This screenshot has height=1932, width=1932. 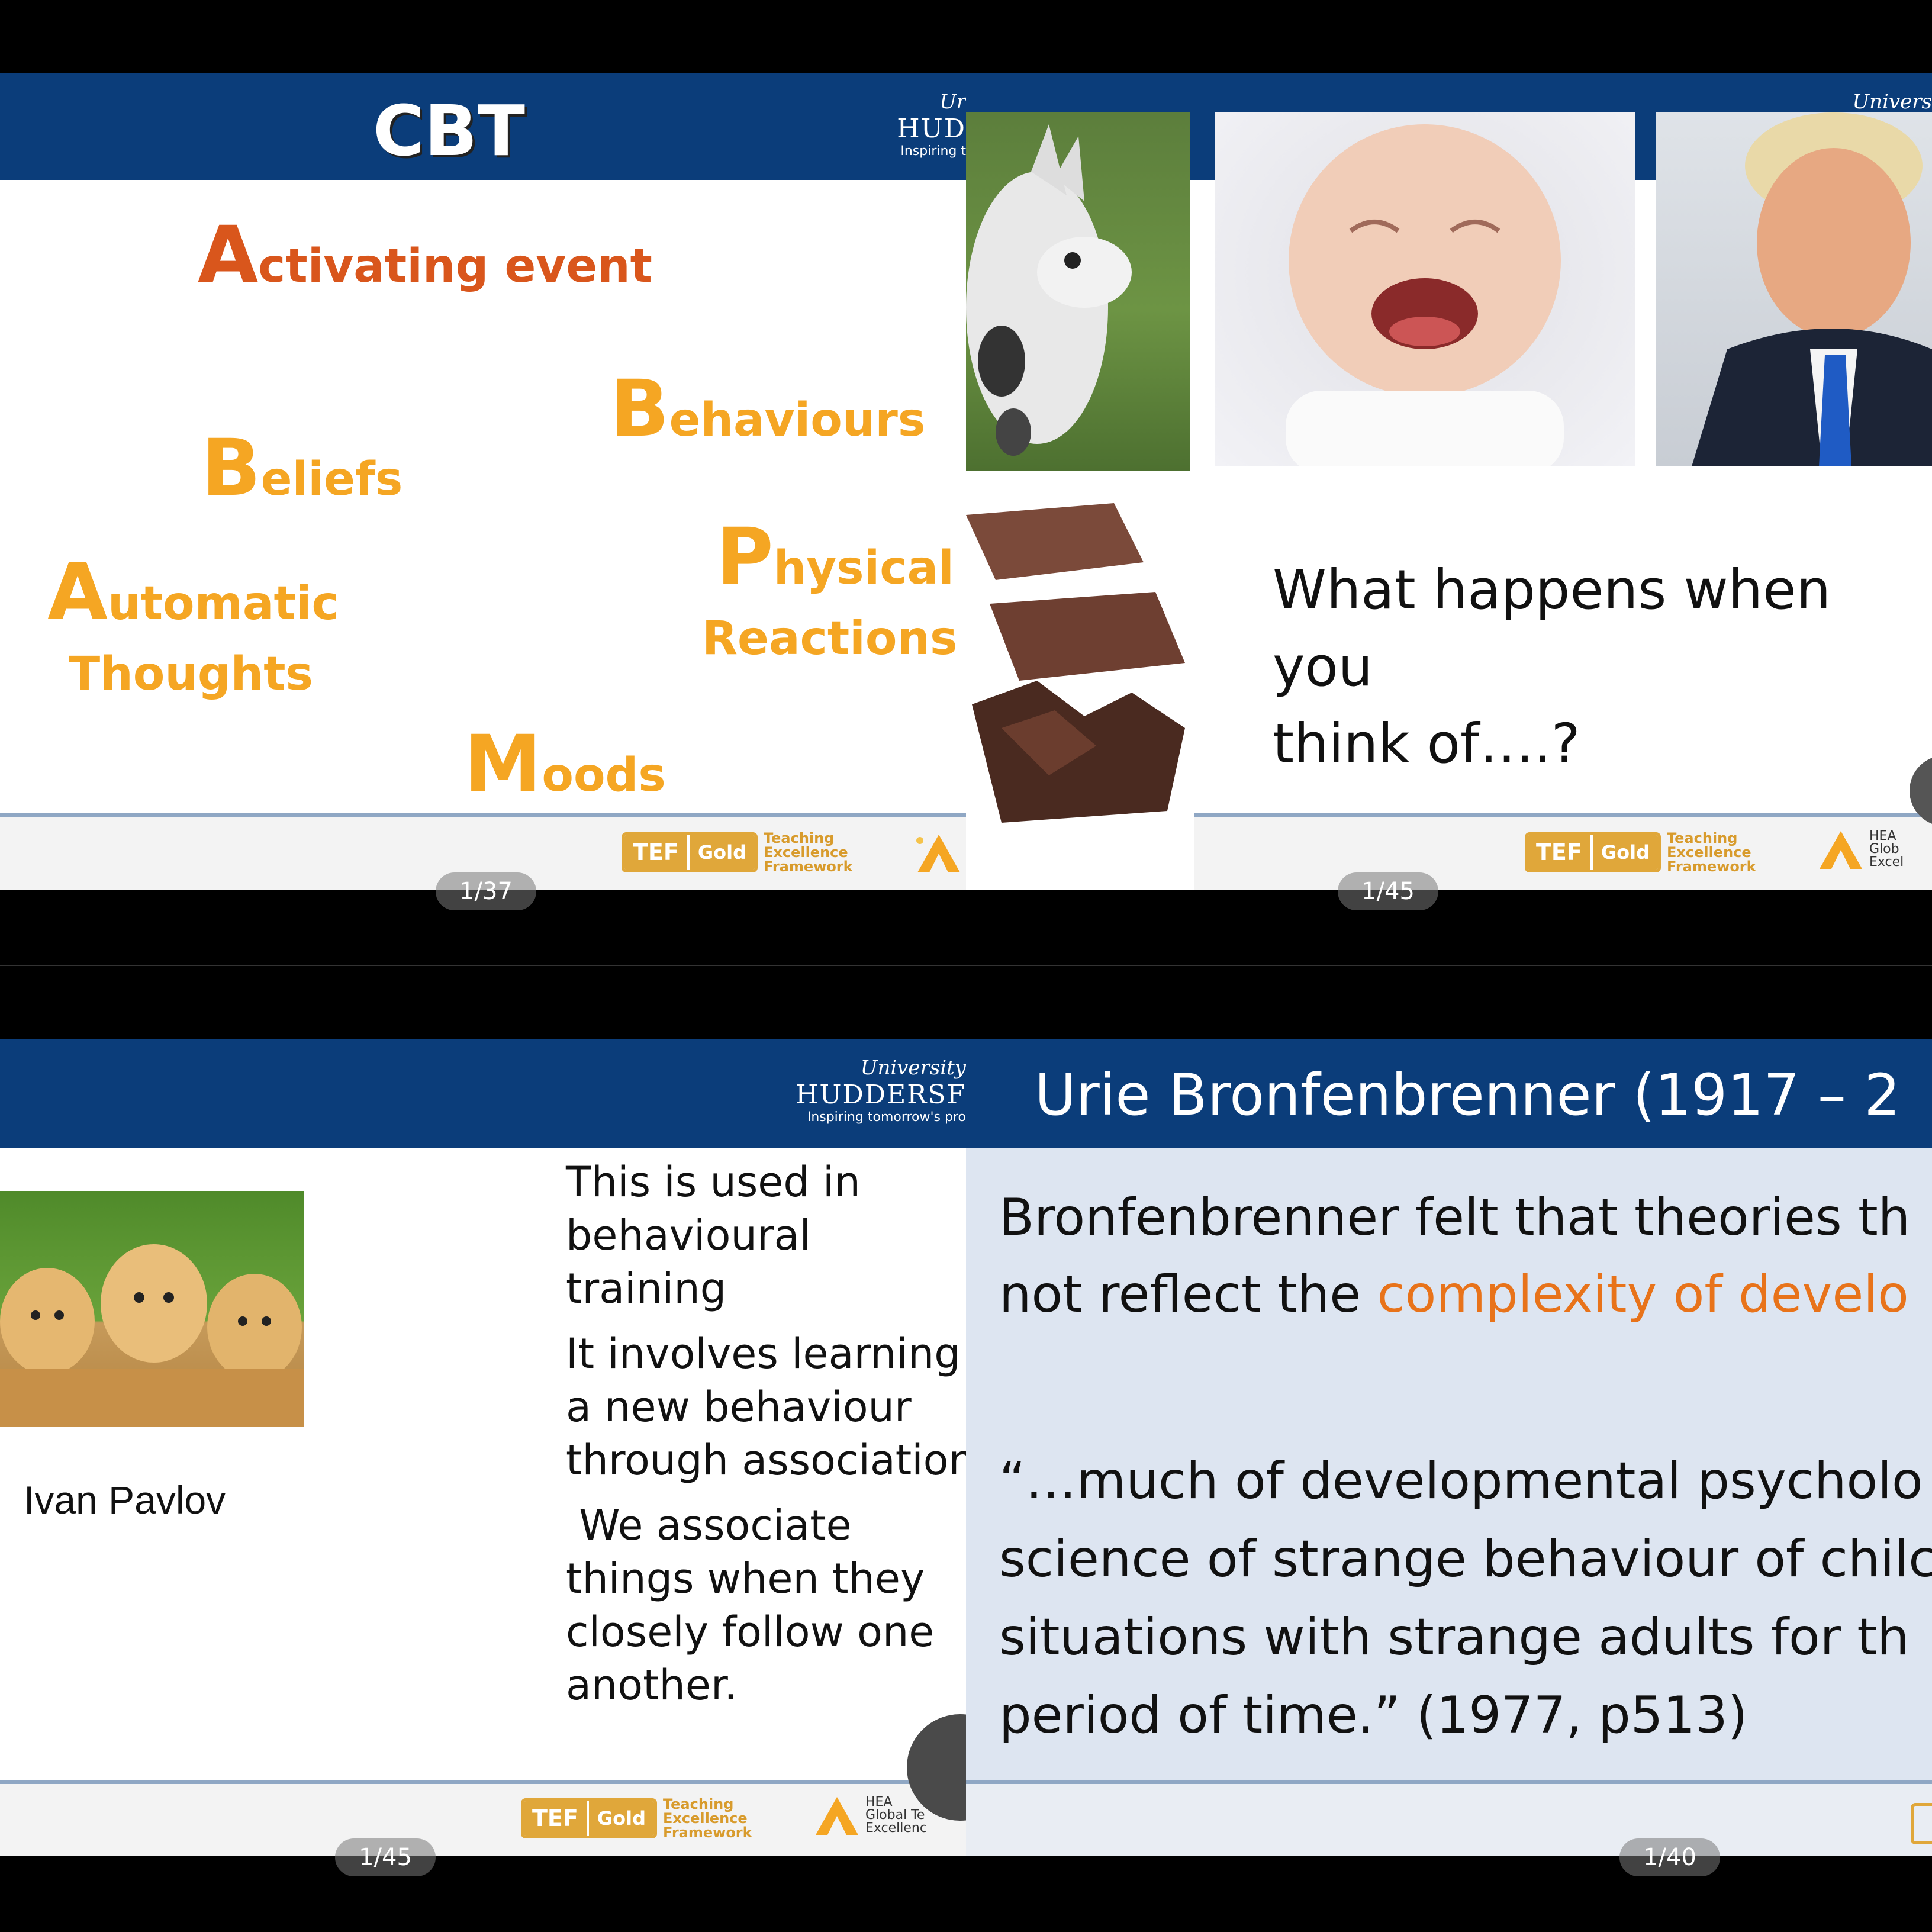 What do you see at coordinates (830, 639) in the screenshot?
I see `word-reactions: Reactions` at bounding box center [830, 639].